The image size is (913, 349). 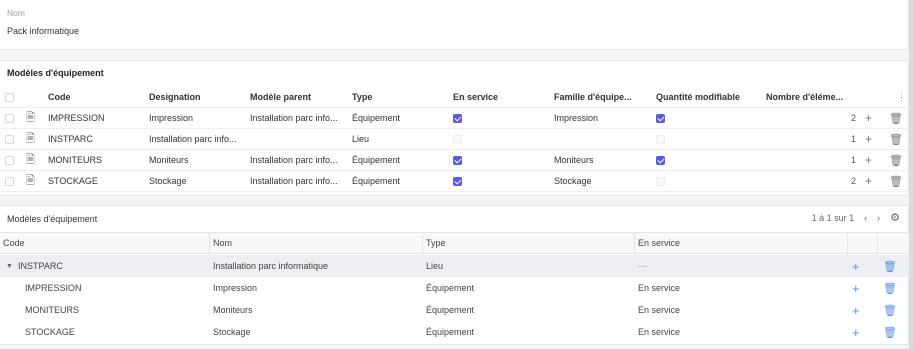 What do you see at coordinates (300, 139) in the screenshot?
I see `row-parent` at bounding box center [300, 139].